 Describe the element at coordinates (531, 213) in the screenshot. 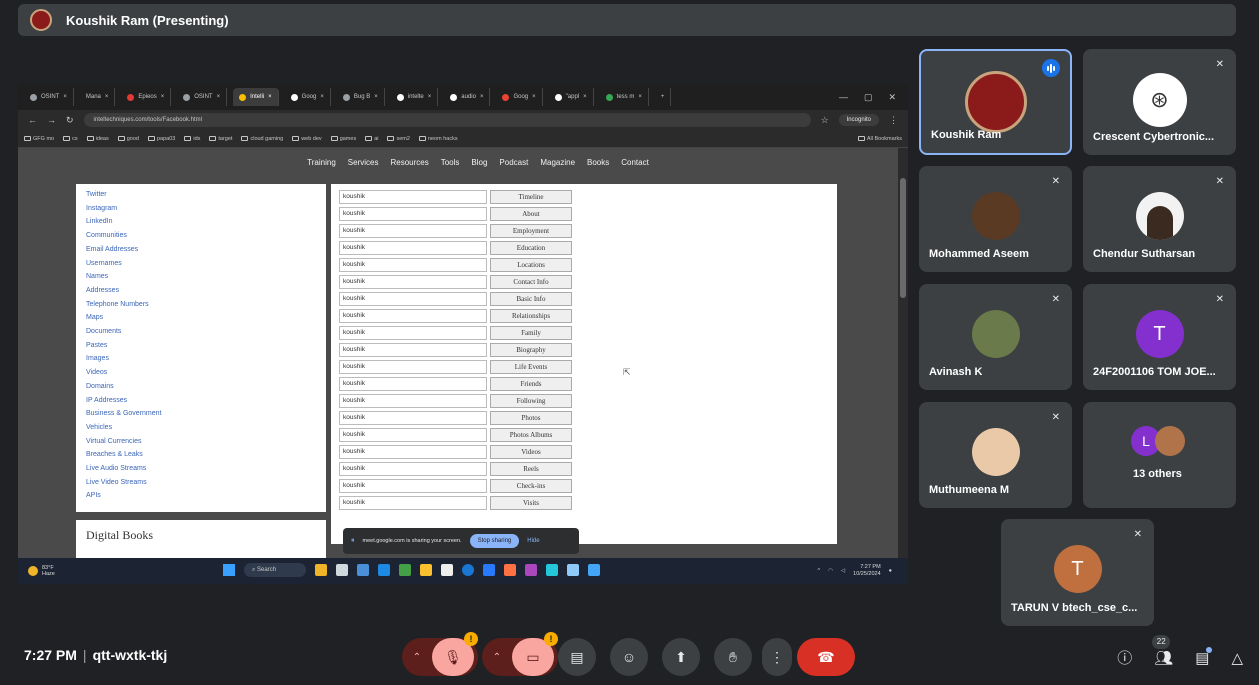

I see `search-button: About` at that location.